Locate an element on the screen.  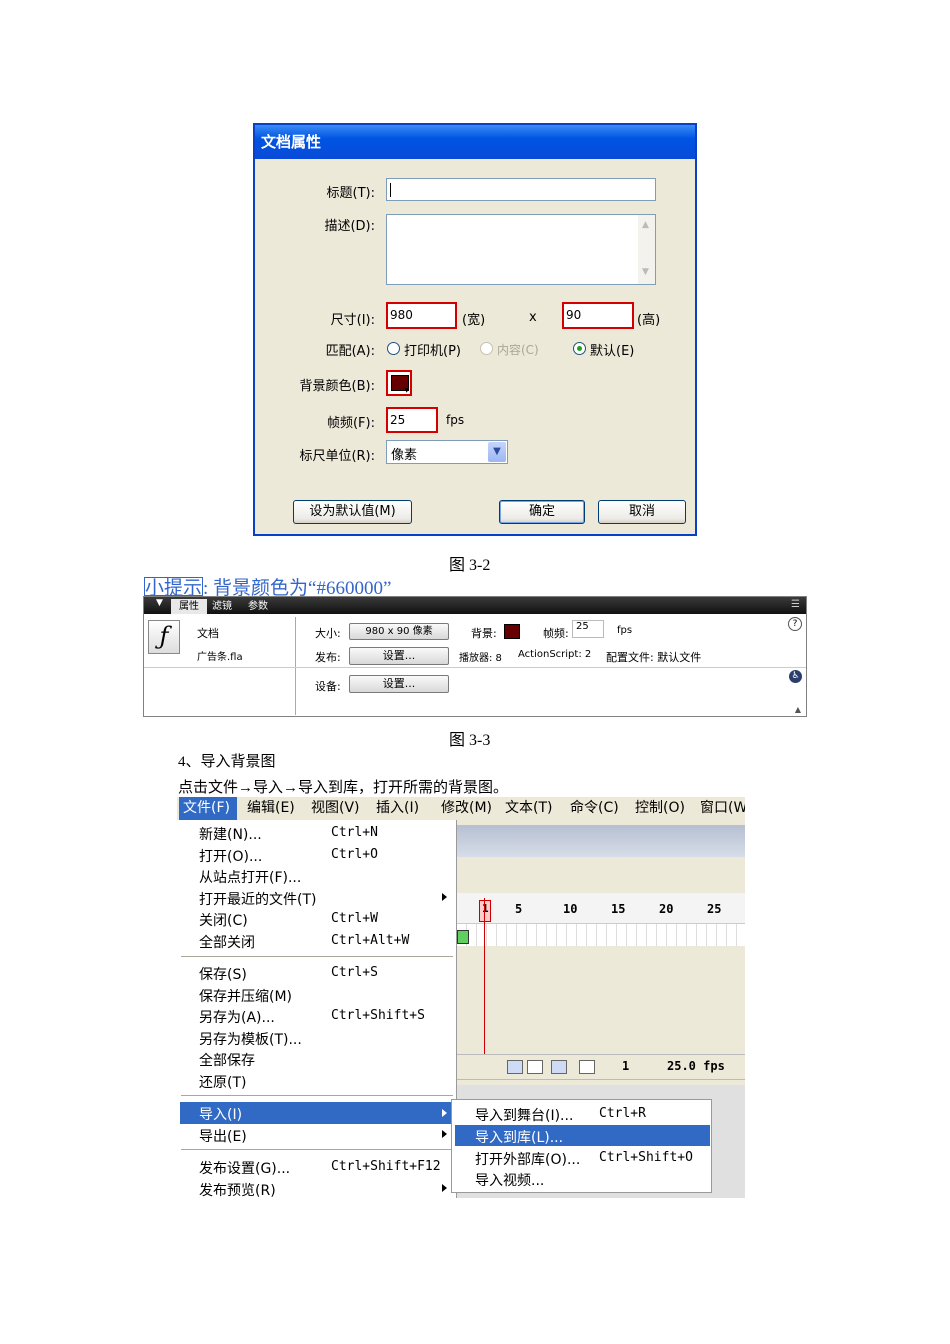
description-textarea: ▲ ▼ is located at coordinates (521, 249).